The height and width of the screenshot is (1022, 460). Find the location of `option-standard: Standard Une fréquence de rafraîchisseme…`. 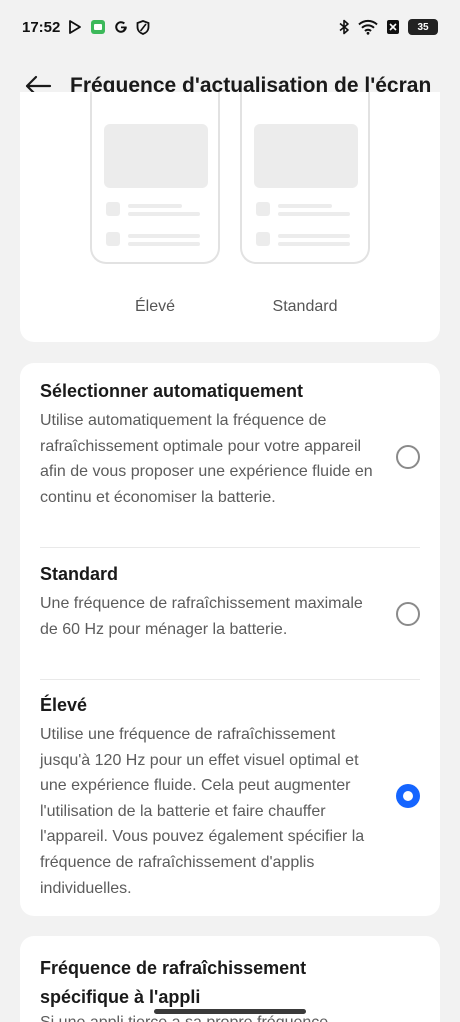

option-standard: Standard Une fréquence de rafraîchisseme… is located at coordinates (230, 603).